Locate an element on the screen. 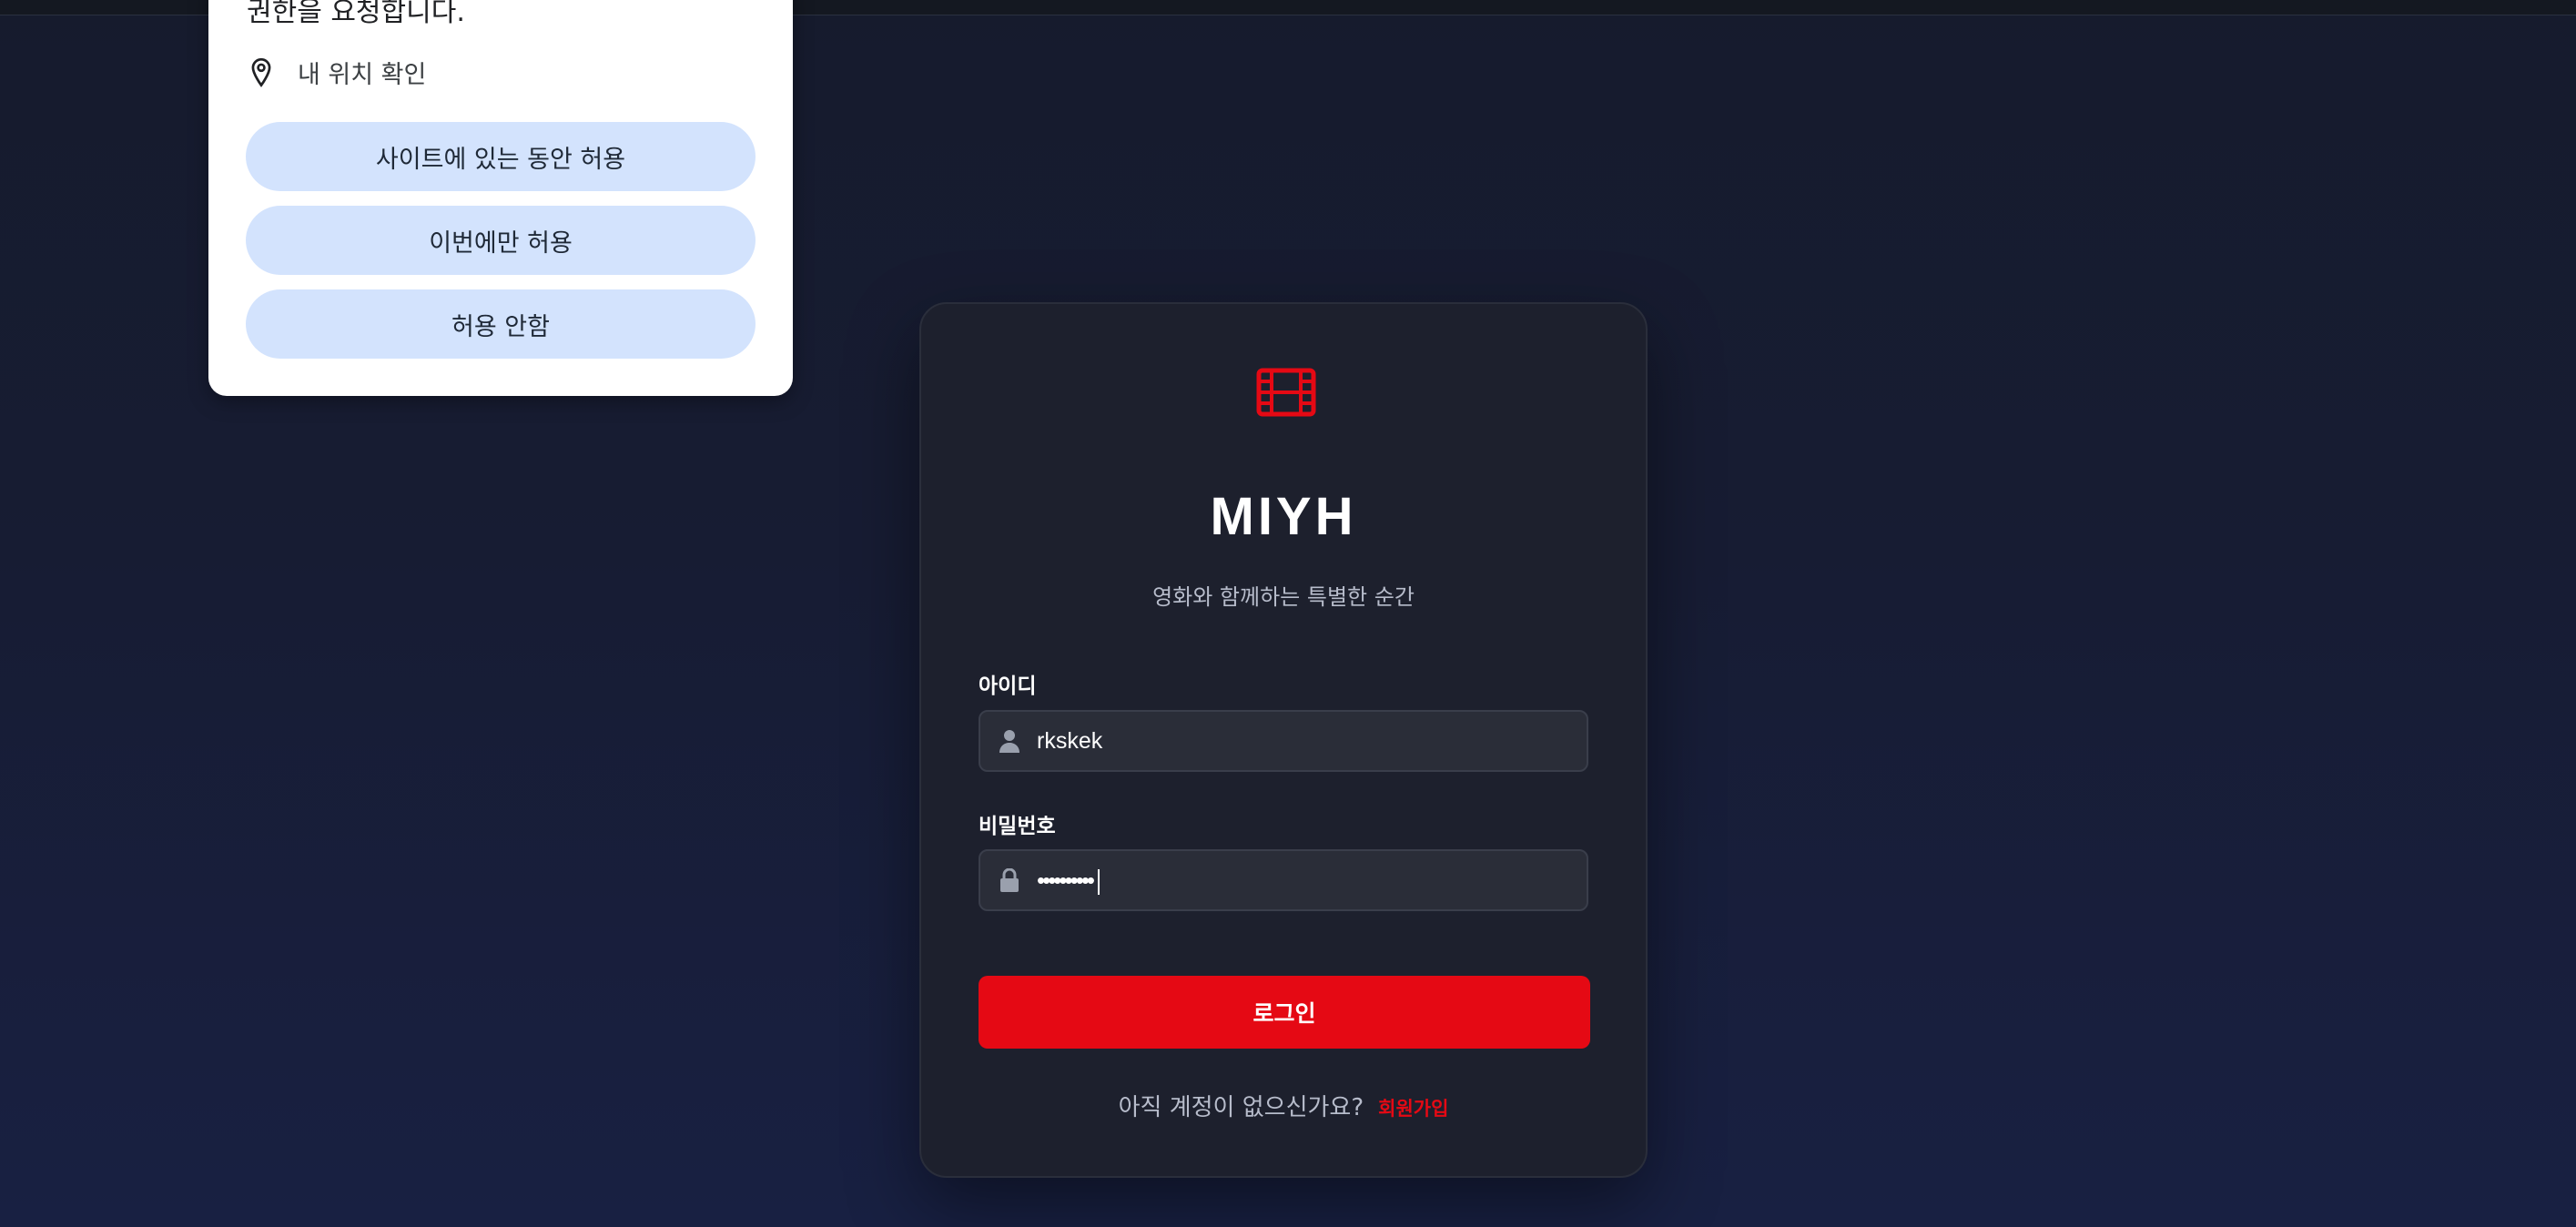  text-caret is located at coordinates (1099, 882).